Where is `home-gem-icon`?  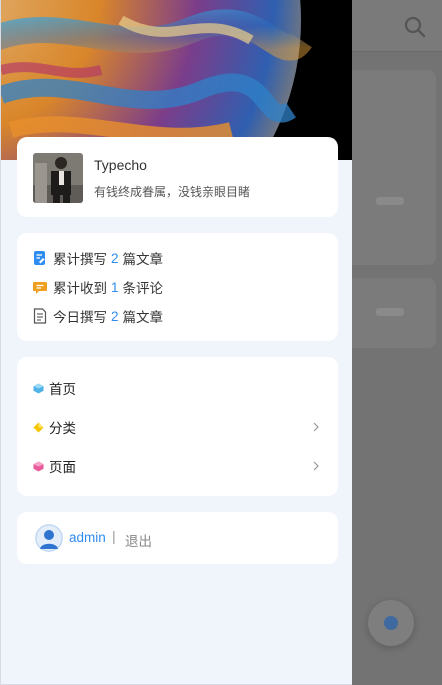 home-gem-icon is located at coordinates (38, 388).